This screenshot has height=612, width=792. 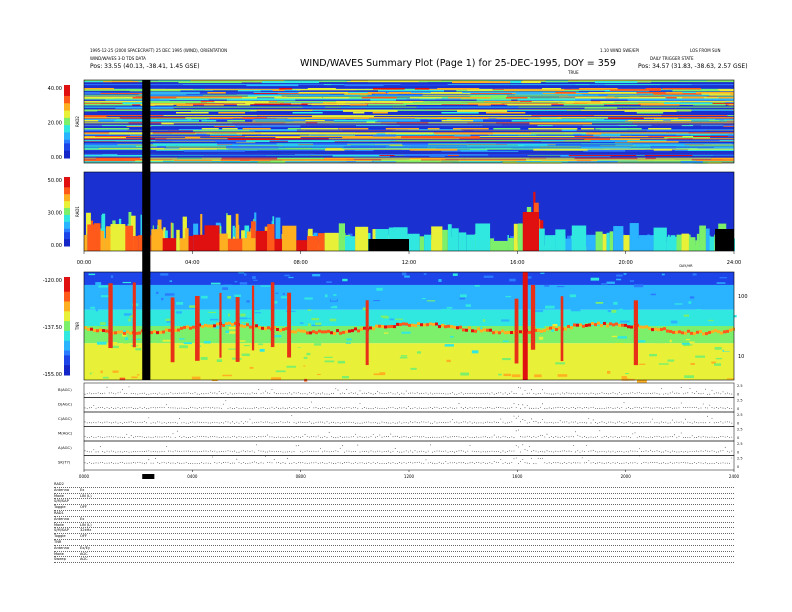 What do you see at coordinates (84, 559) in the screenshot?
I see `note-value: AGC` at bounding box center [84, 559].